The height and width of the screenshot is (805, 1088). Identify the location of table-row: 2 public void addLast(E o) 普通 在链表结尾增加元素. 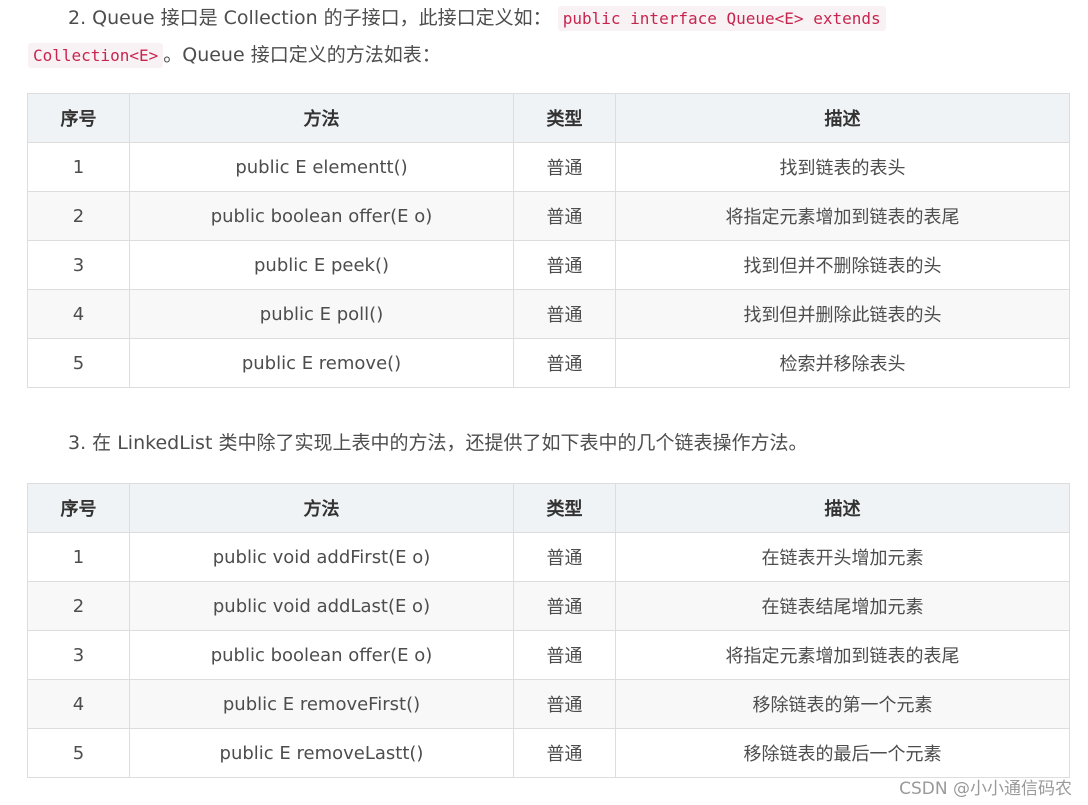
(548, 606).